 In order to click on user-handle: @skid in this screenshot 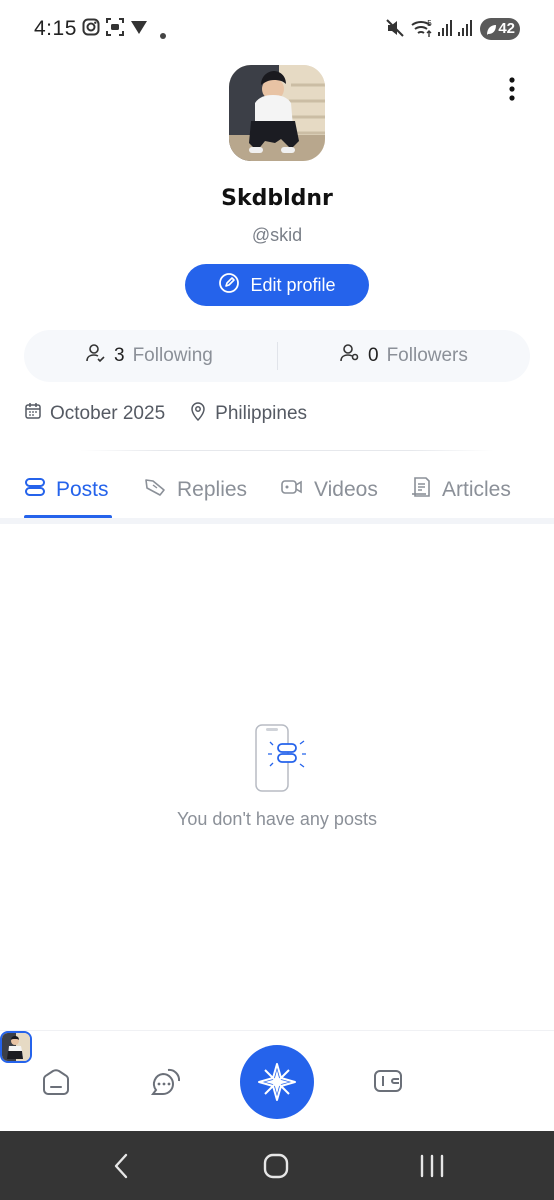, I will do `click(277, 235)`.